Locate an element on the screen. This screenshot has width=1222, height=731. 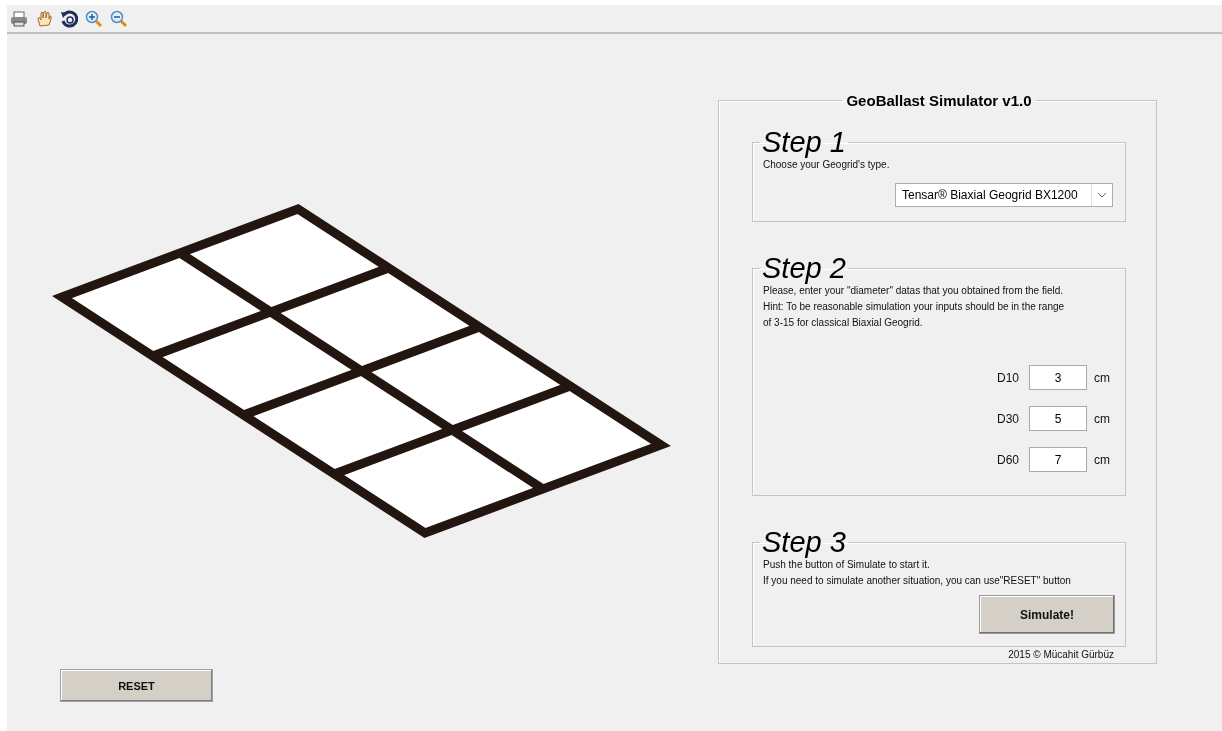
pan-button is located at coordinates (44, 18).